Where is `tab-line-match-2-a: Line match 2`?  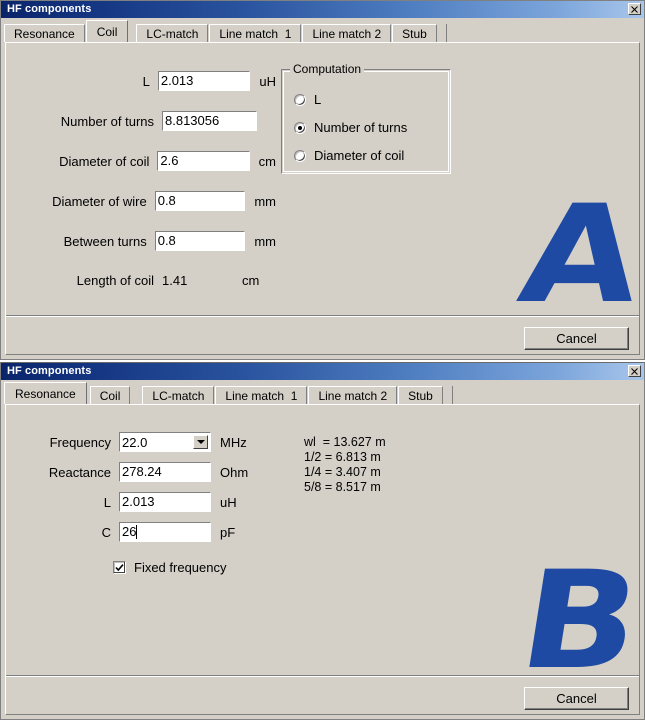 tab-line-match-2-a: Line match 2 is located at coordinates (347, 33).